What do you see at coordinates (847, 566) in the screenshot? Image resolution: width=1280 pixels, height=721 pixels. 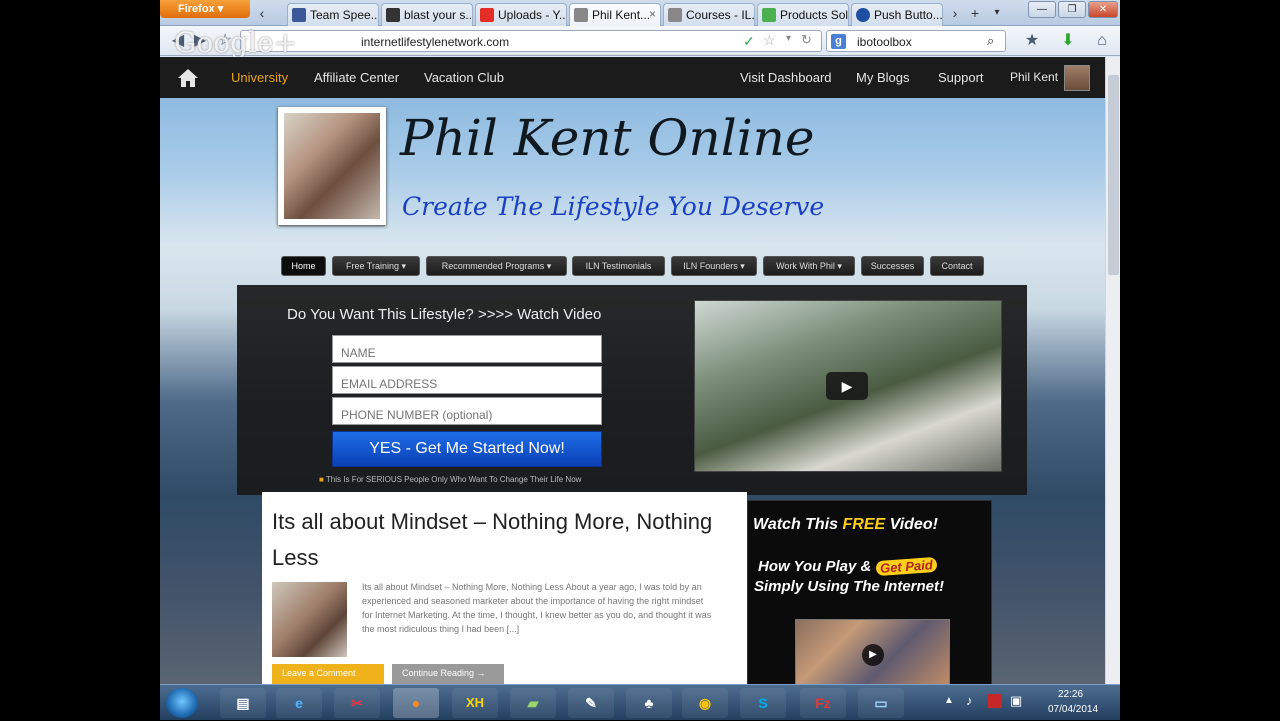 I see `ad-subline: How You Play & Get Paid` at bounding box center [847, 566].